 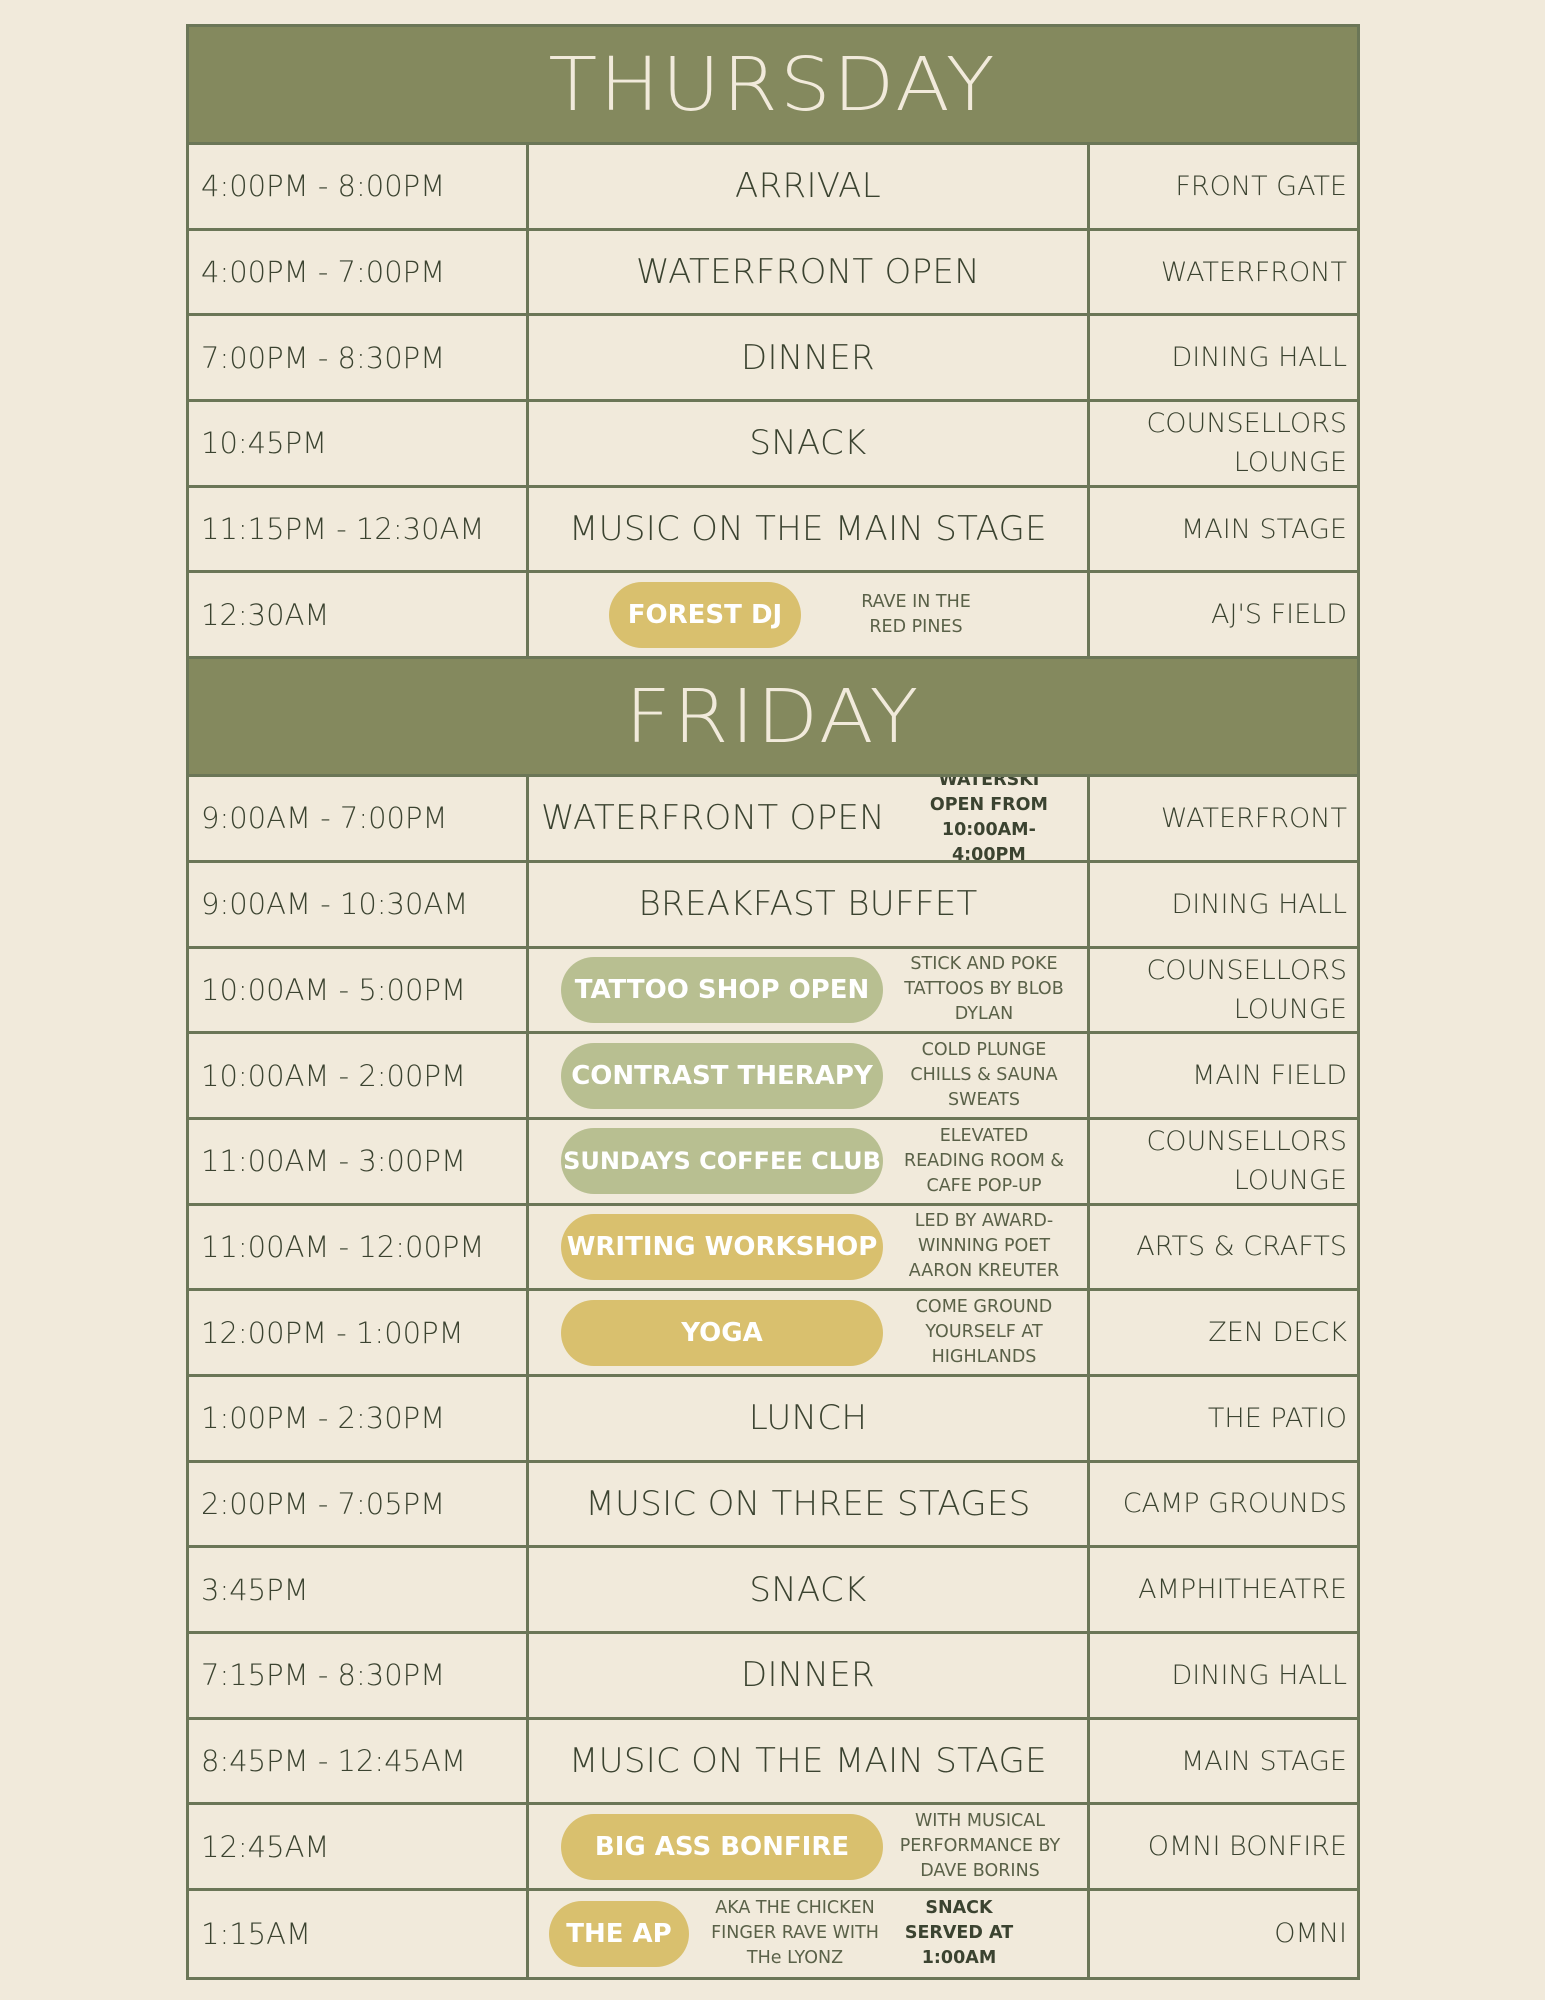 What do you see at coordinates (722, 1332) in the screenshot?
I see `event-pill: YOGA` at bounding box center [722, 1332].